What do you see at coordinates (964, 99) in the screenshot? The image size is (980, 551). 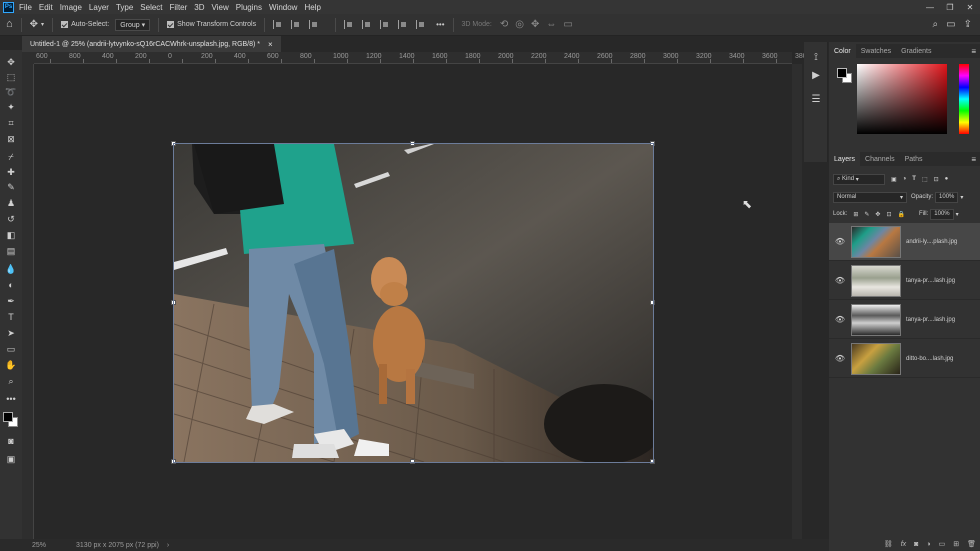 I see `hue-slider` at bounding box center [964, 99].